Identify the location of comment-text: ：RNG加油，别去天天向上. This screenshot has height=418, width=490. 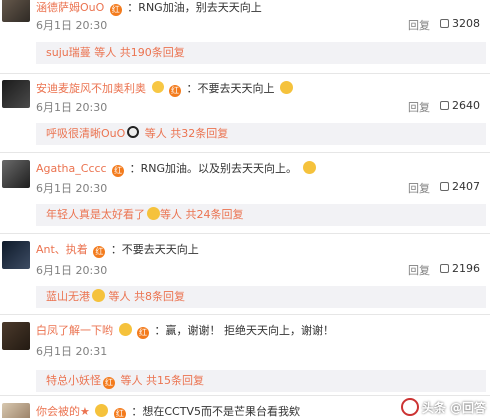
(194, 7).